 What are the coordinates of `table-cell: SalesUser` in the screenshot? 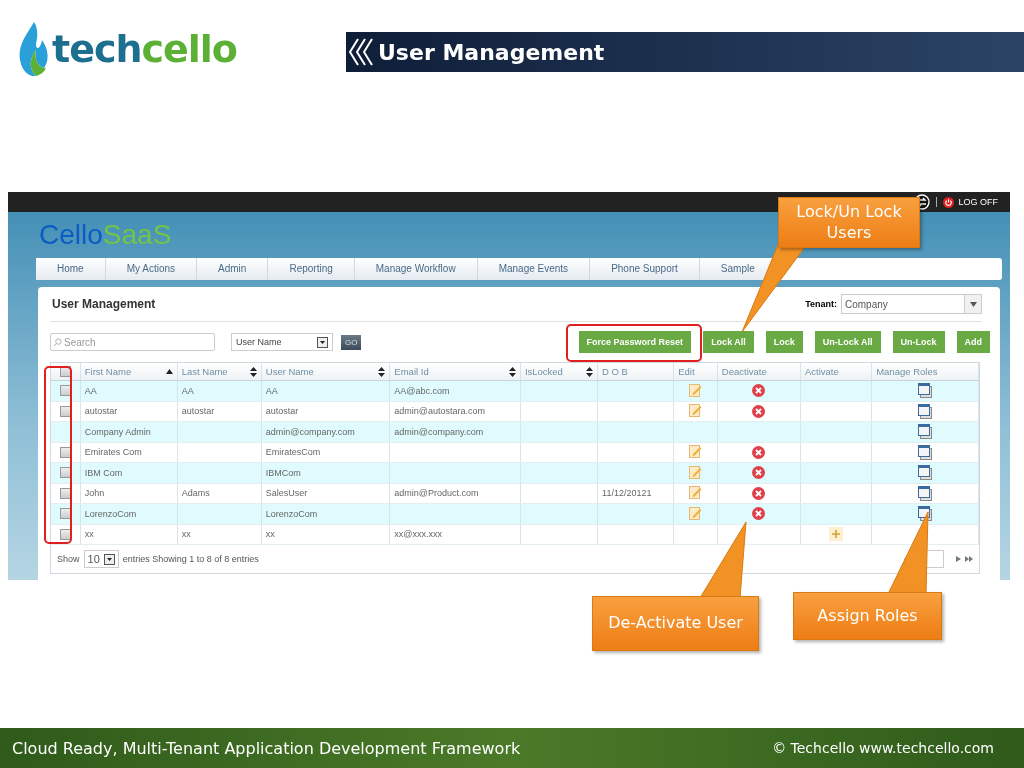 It's located at (286, 493).